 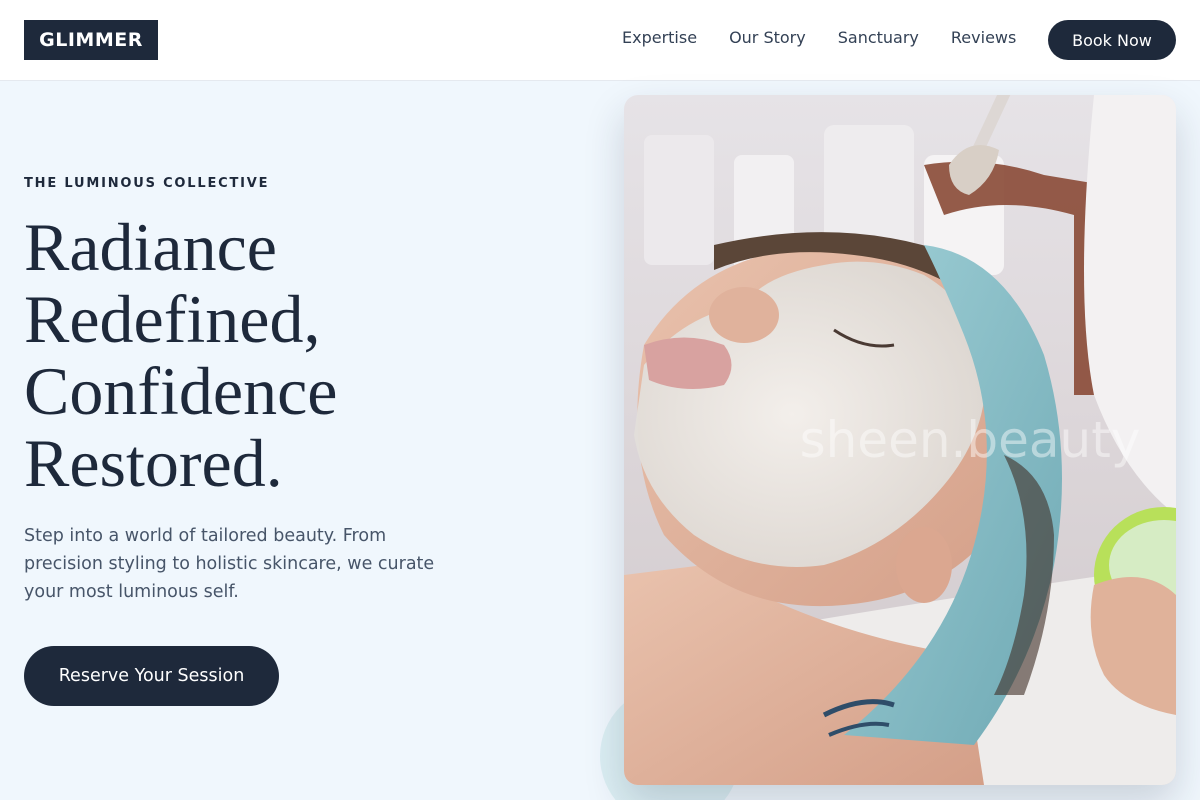 I want to click on reserve-session-button: Reserve Your Session, so click(x=151, y=676).